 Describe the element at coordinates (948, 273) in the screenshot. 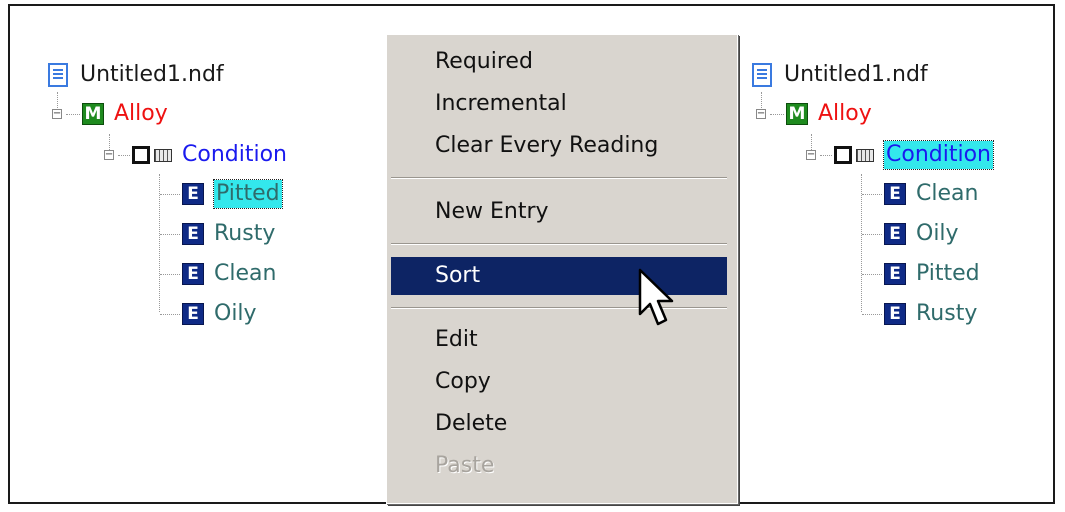

I see `tree-entry-label: Pitted` at that location.